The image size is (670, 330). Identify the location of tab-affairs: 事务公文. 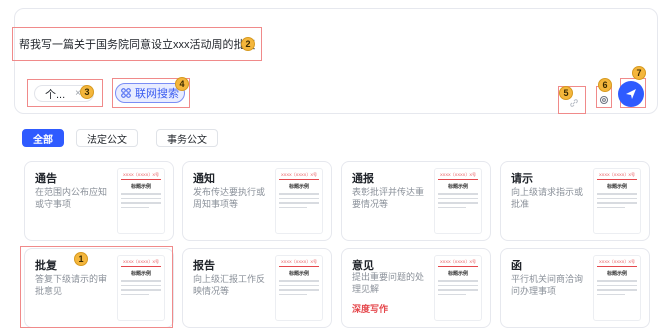
(187, 138).